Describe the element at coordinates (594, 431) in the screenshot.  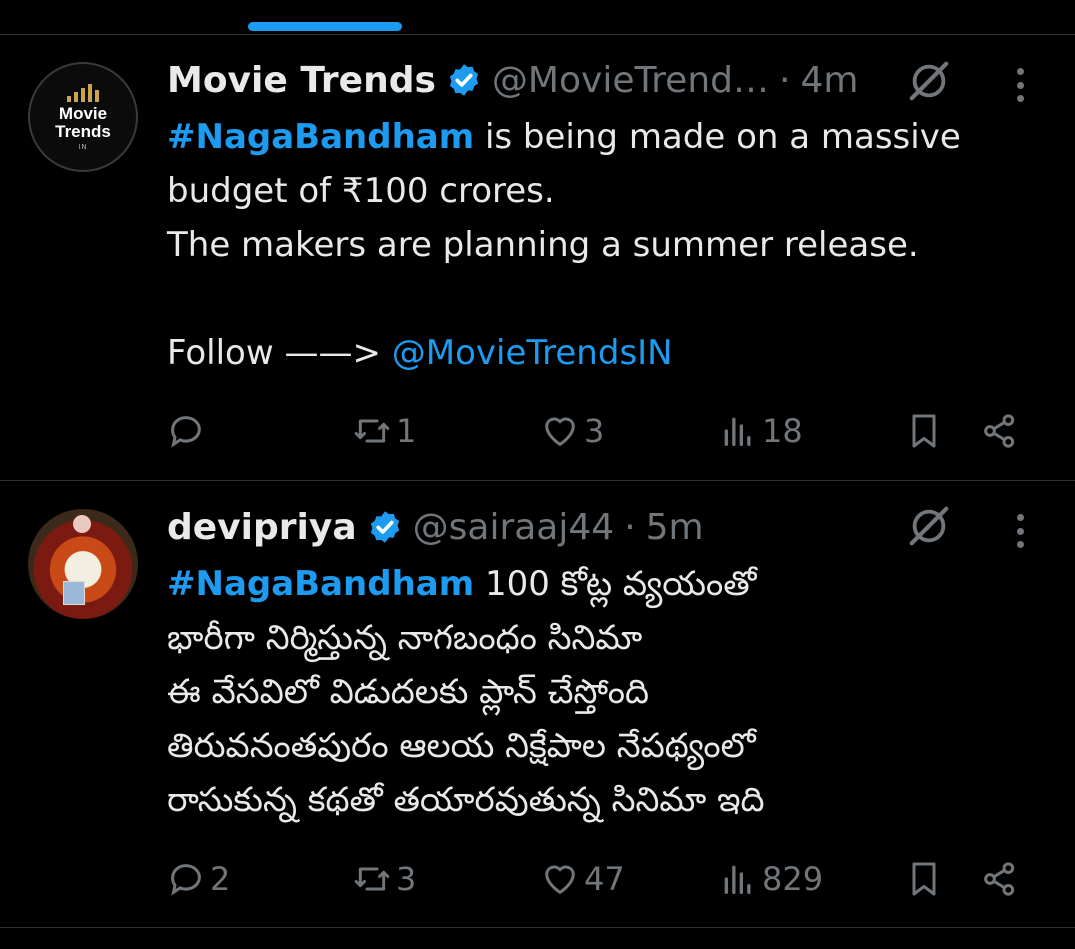
I see `like-count: 3` at that location.